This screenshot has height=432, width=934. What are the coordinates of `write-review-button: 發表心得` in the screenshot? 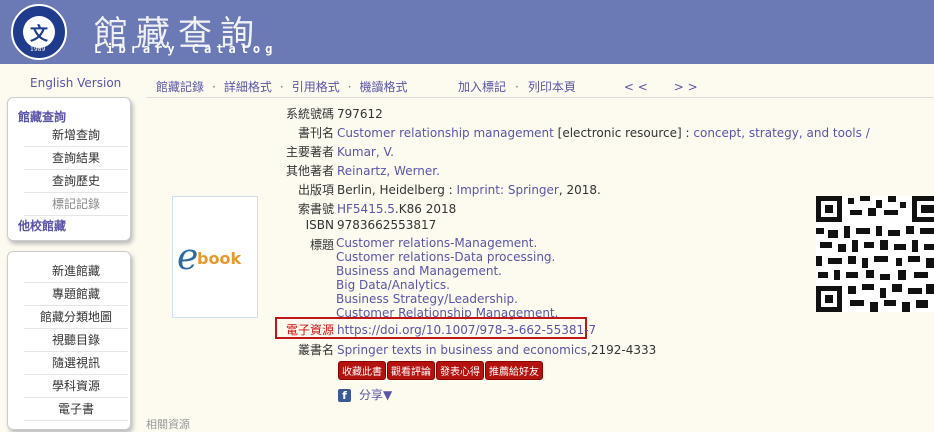 It's located at (460, 370).